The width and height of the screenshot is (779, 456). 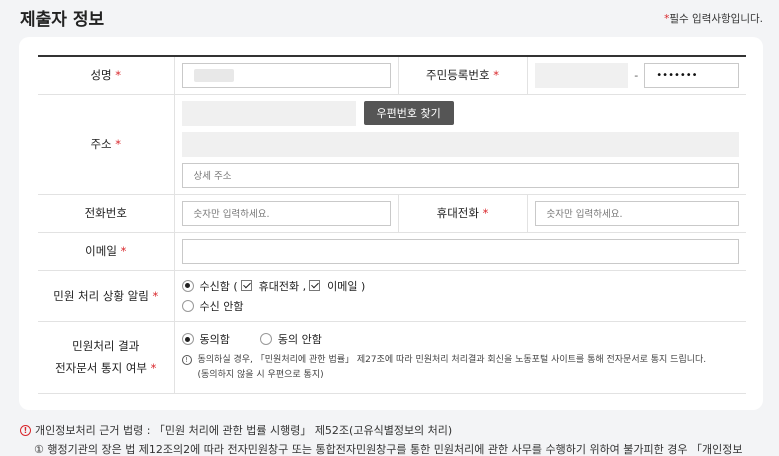 I want to click on rrn-front-input, so click(x=581, y=75).